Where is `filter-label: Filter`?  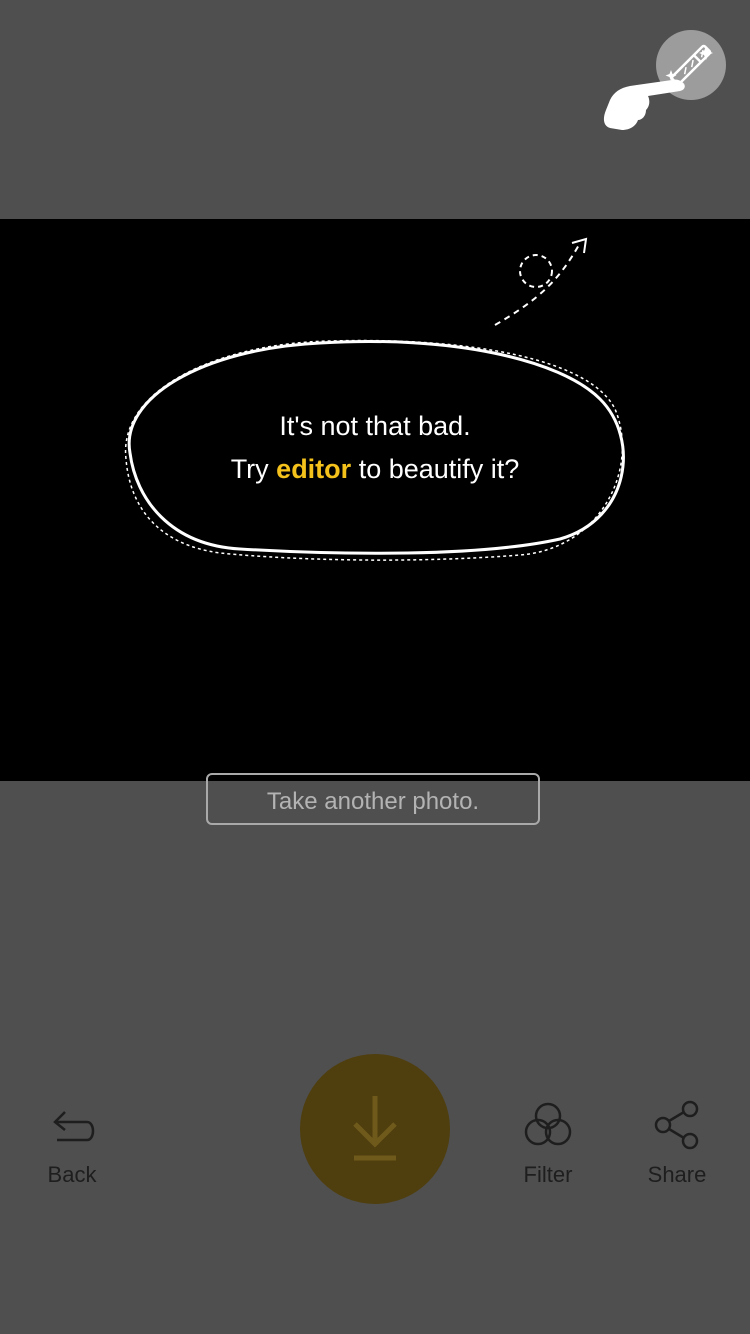
filter-label: Filter is located at coordinates (548, 1174).